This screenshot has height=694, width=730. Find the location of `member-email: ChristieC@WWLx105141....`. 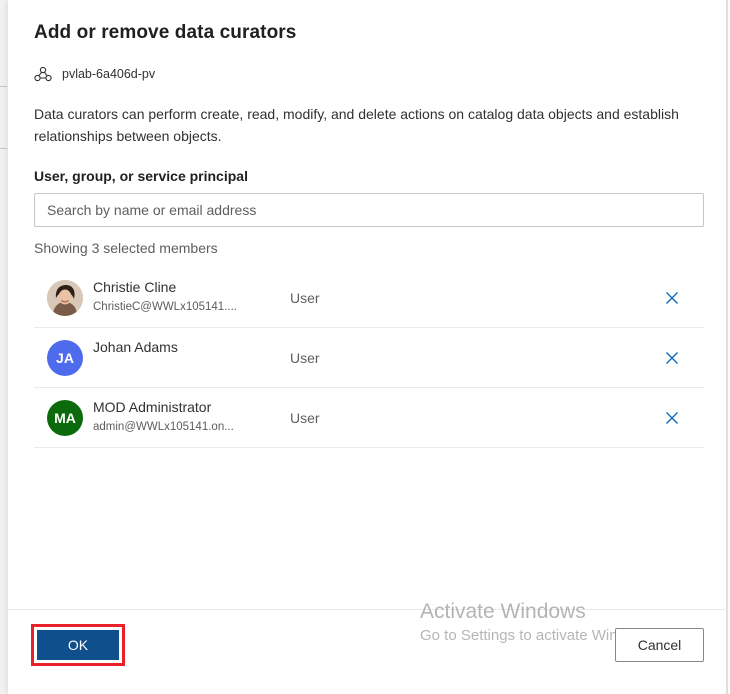

member-email: ChristieC@WWLx105141.... is located at coordinates (165, 307).